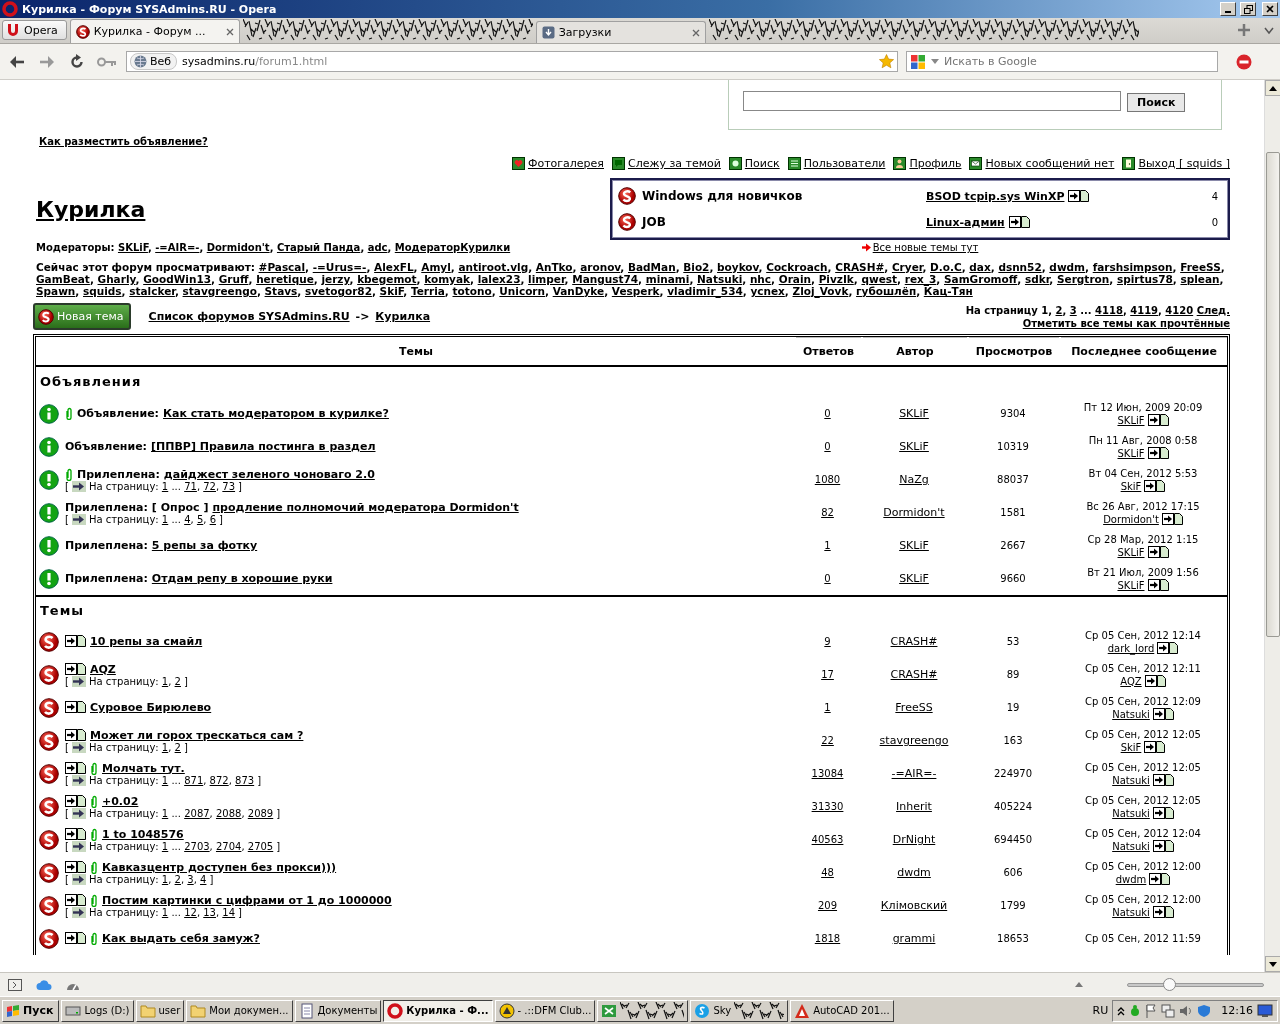 Image resolution: width=1280 pixels, height=1024 pixels. What do you see at coordinates (1265, 1010) in the screenshot?
I see `monitor-icon` at bounding box center [1265, 1010].